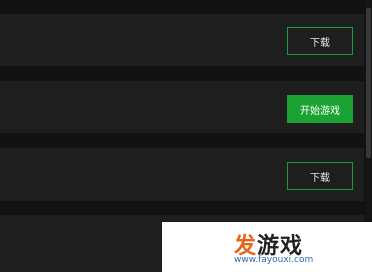  I want to click on watermark-url: www.fayouxi.com, so click(274, 260).